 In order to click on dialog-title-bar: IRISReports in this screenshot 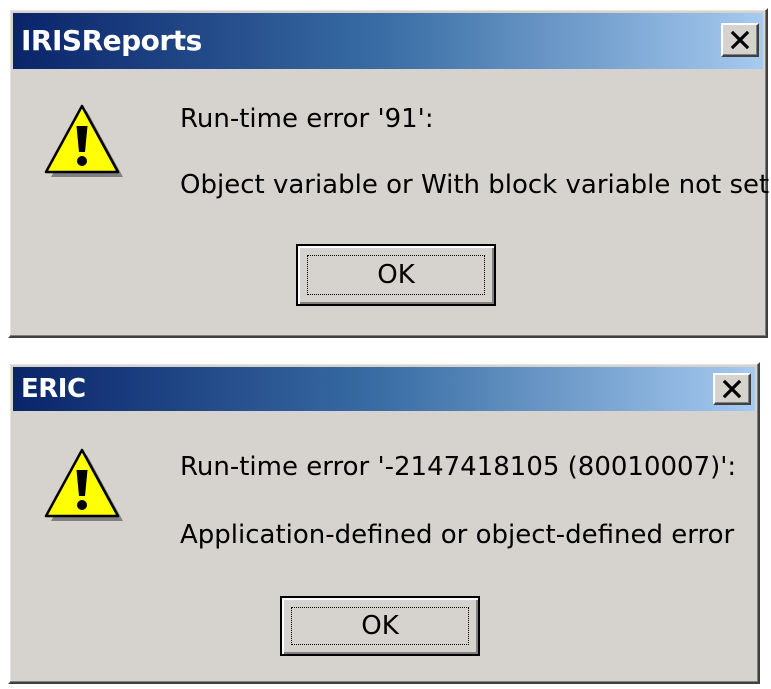, I will do `click(388, 41)`.